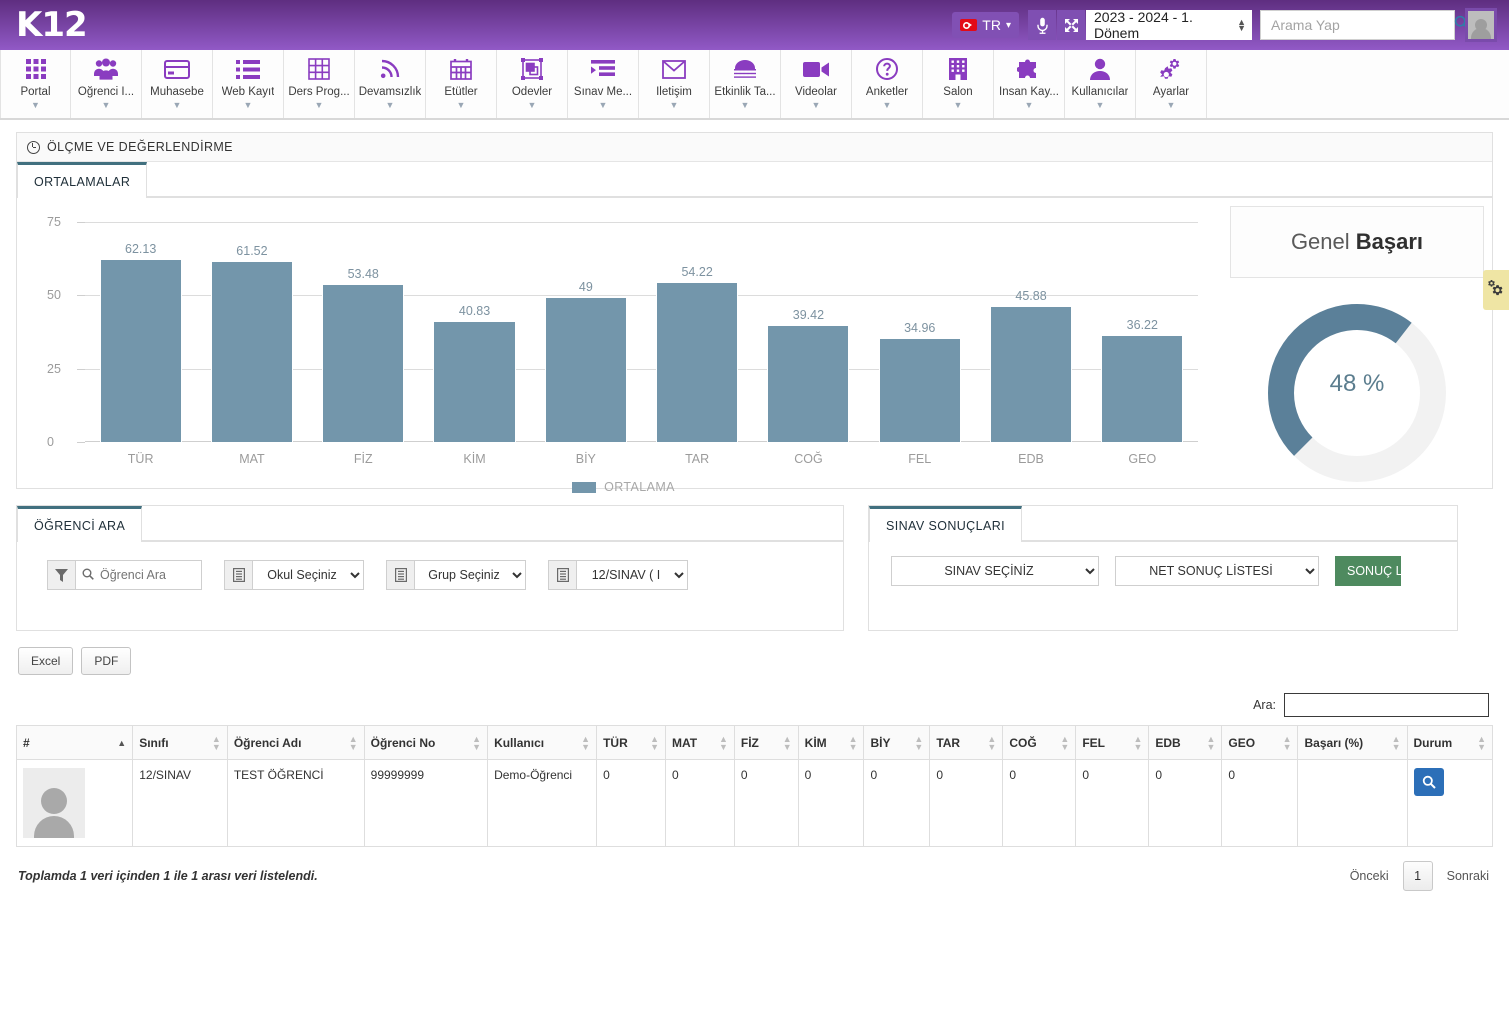 This screenshot has width=1509, height=1028. What do you see at coordinates (35, 84) in the screenshot?
I see `nav-item-portal: Portal ▼` at bounding box center [35, 84].